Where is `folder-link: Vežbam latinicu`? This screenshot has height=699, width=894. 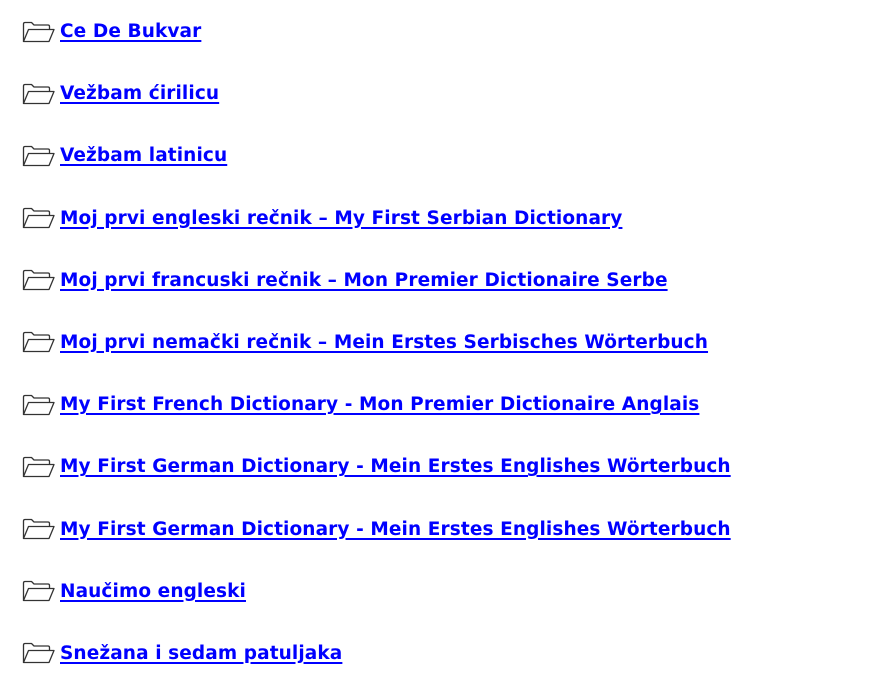
folder-link: Vežbam latinicu is located at coordinates (143, 155).